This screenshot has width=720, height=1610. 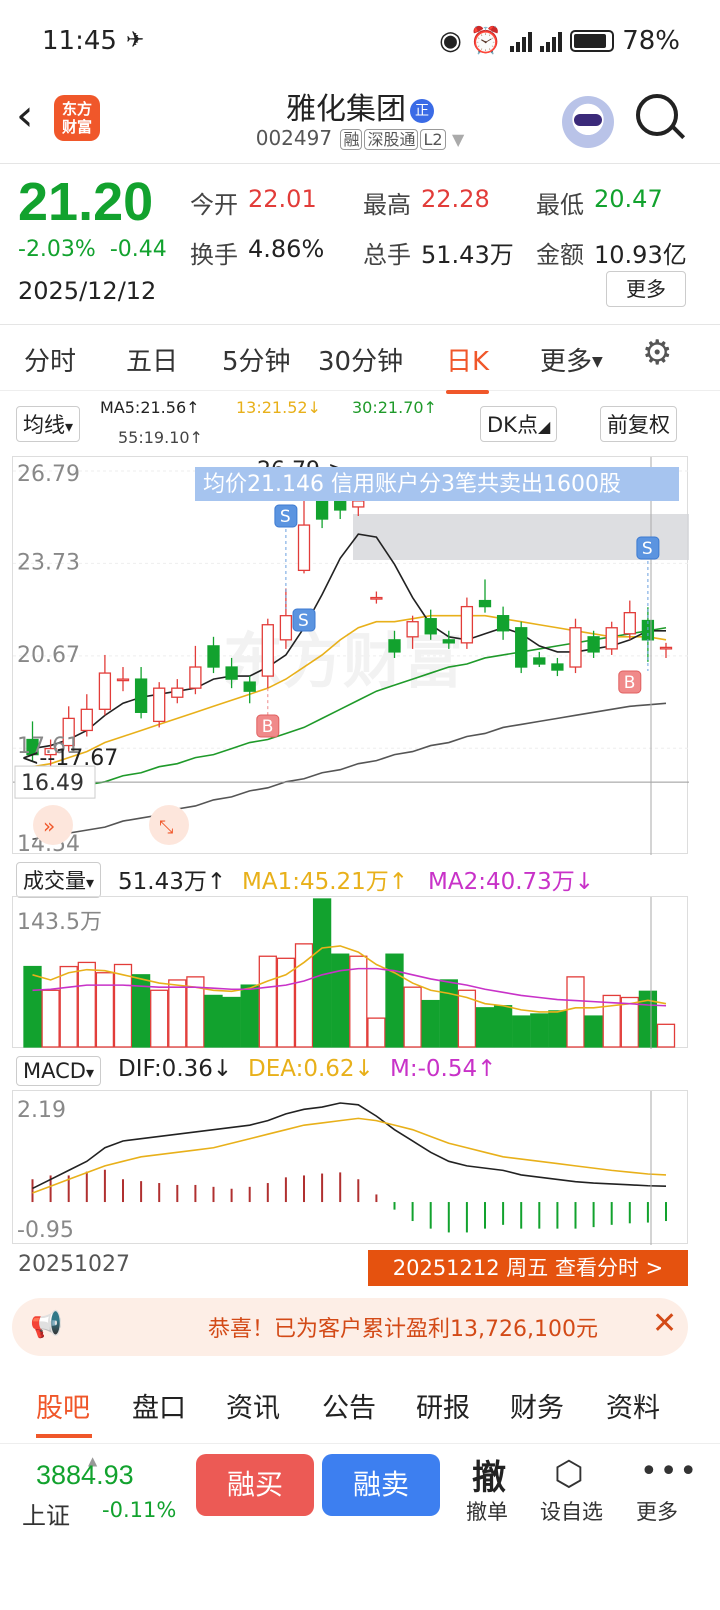 What do you see at coordinates (571, 1511) in the screenshot?
I see `add-watchlist-label: 设自选` at bounding box center [571, 1511].